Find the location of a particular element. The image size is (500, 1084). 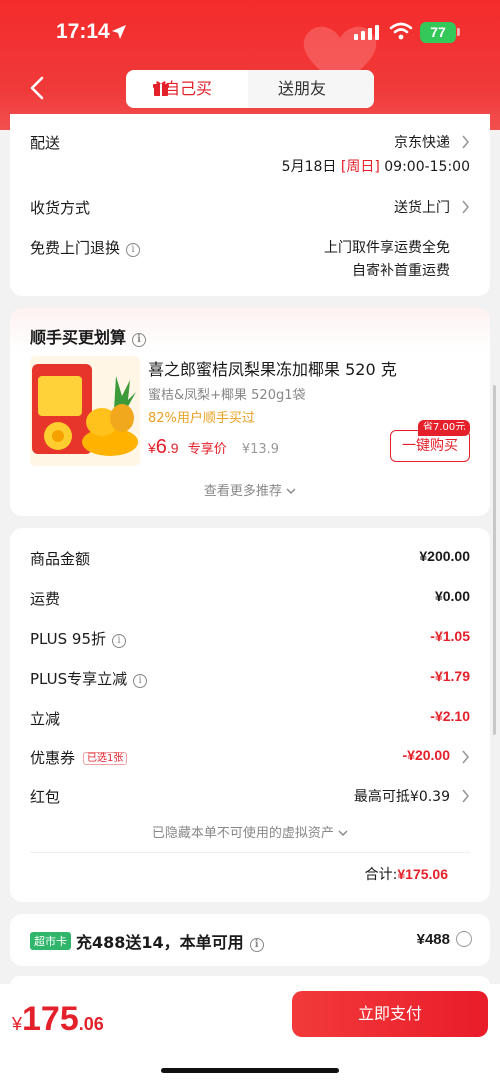

battery-indicator: 77 is located at coordinates (438, 32).